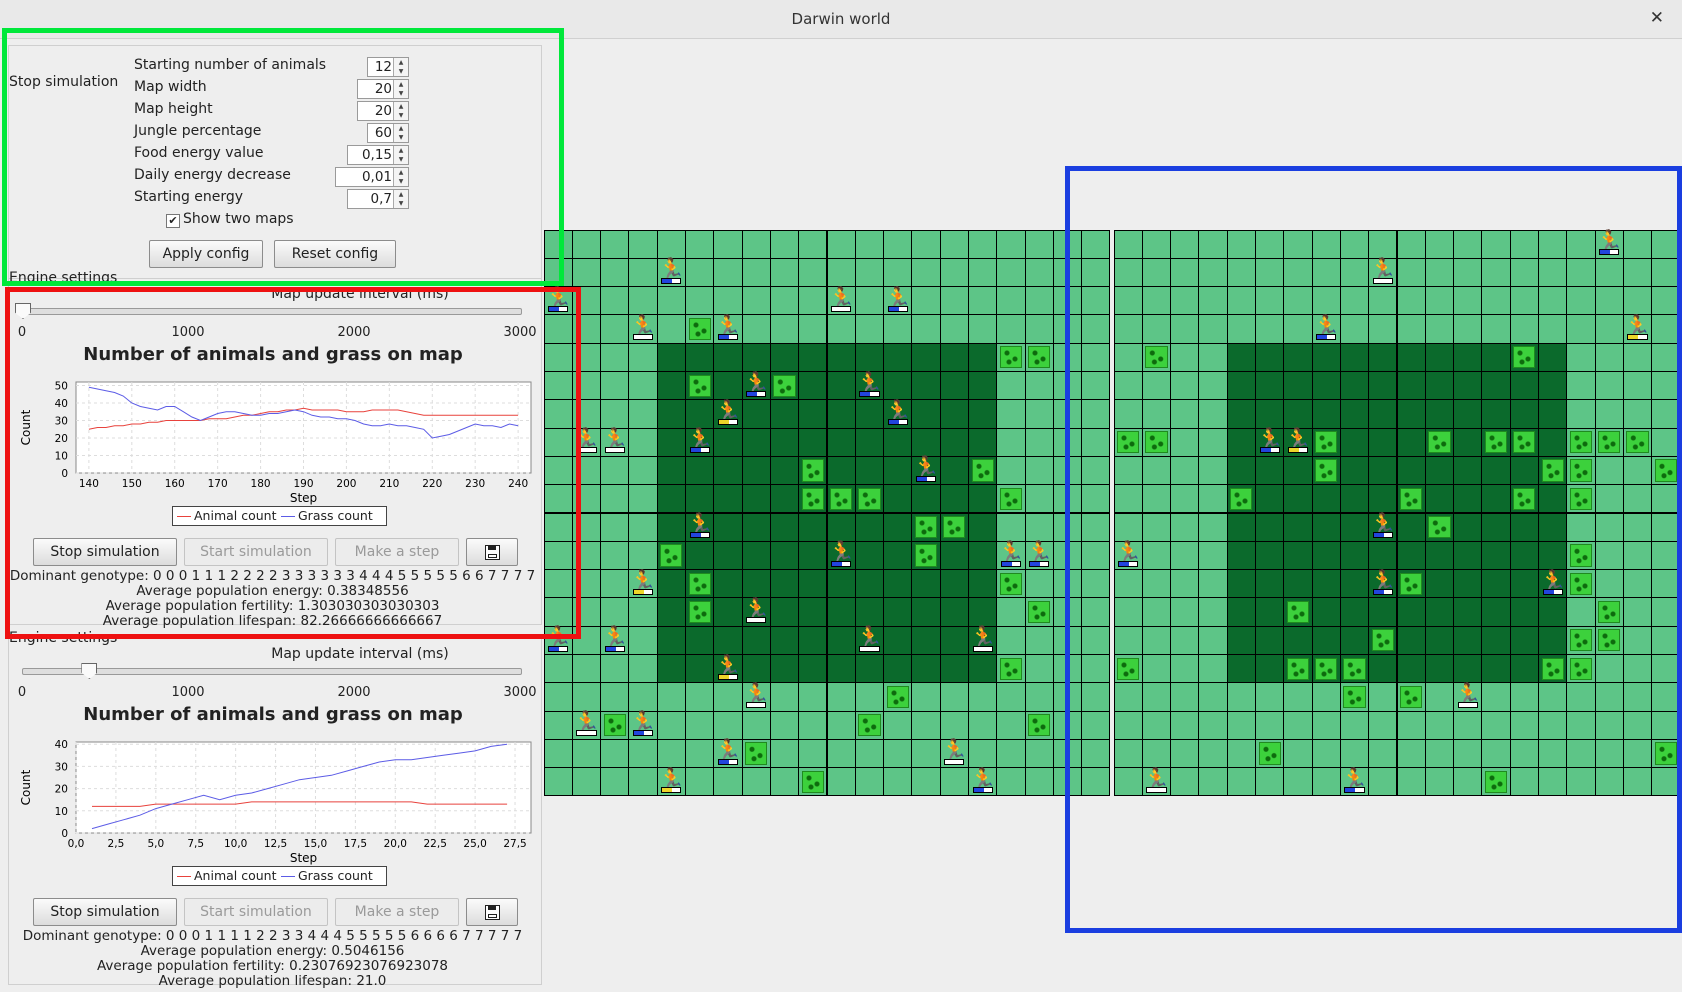 This screenshot has width=1682, height=992. What do you see at coordinates (812, 498) in the screenshot?
I see `grass-tile` at bounding box center [812, 498].